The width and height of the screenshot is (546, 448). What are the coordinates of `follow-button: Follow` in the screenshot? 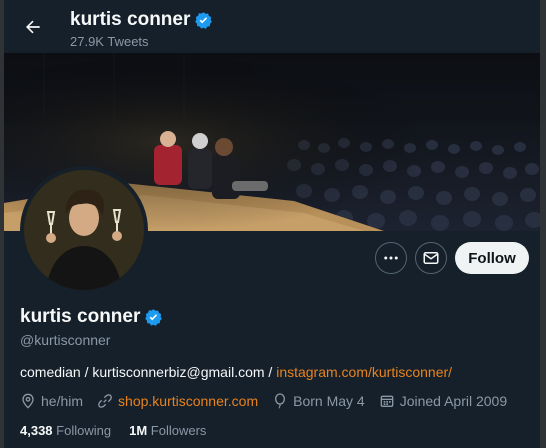 It's located at (492, 258).